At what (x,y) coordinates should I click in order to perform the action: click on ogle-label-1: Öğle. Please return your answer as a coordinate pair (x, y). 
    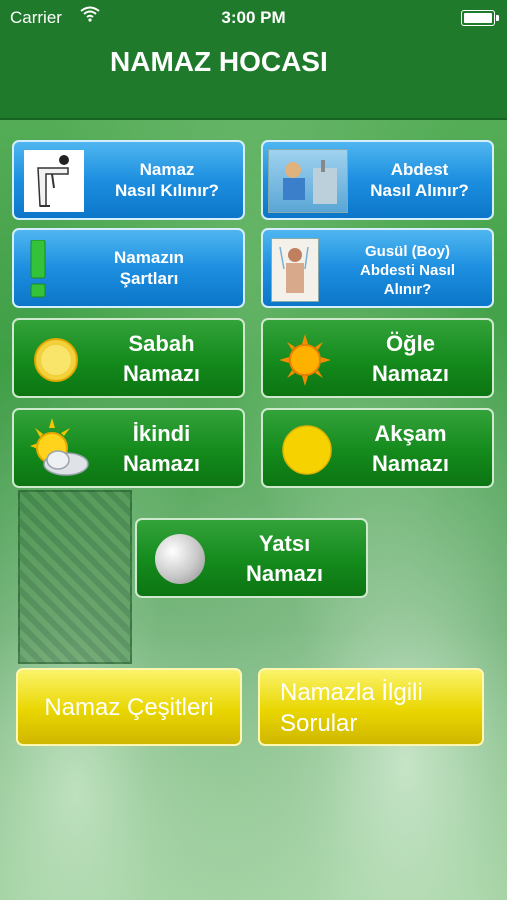
    Looking at the image, I should click on (410, 343).